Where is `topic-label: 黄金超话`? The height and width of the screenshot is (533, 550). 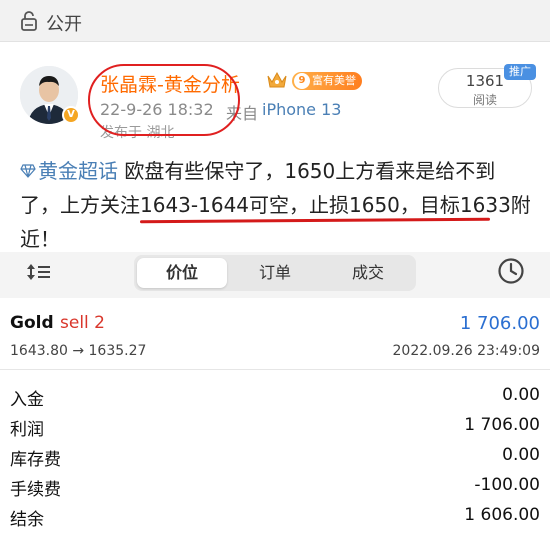 topic-label: 黄金超话 is located at coordinates (78, 171).